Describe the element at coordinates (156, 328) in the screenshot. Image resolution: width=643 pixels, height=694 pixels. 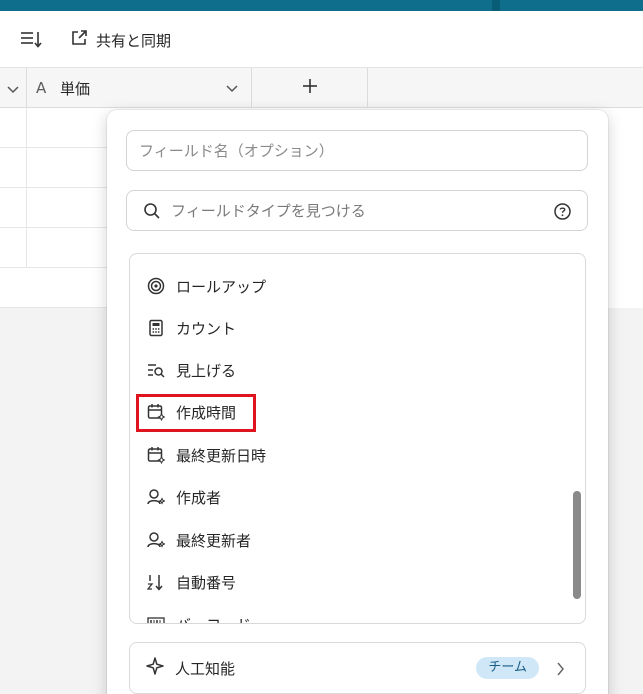
I see `calculator-icon` at that location.